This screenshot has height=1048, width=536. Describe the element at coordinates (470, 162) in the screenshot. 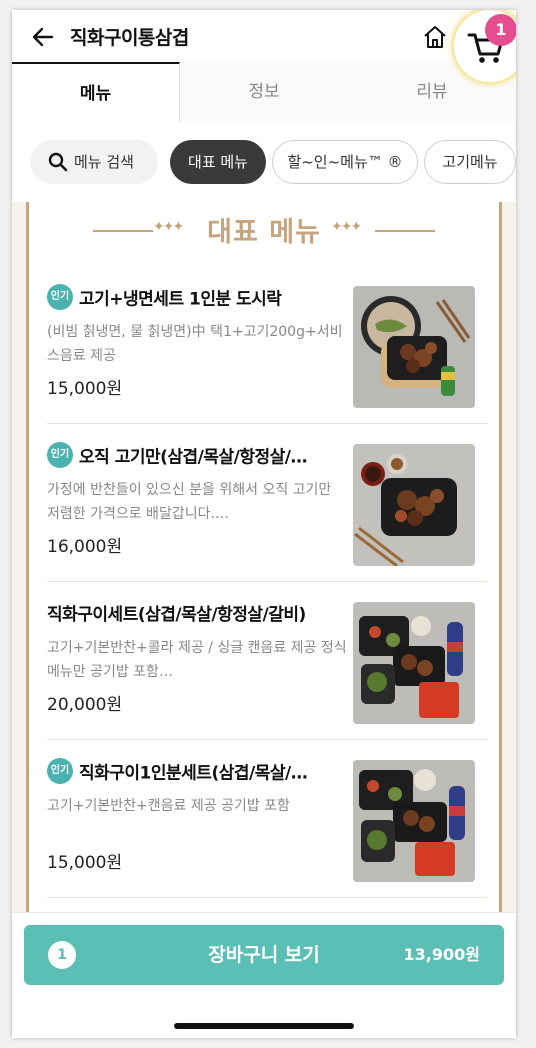

I see `chip-meat-menu: 고기메뉴` at that location.